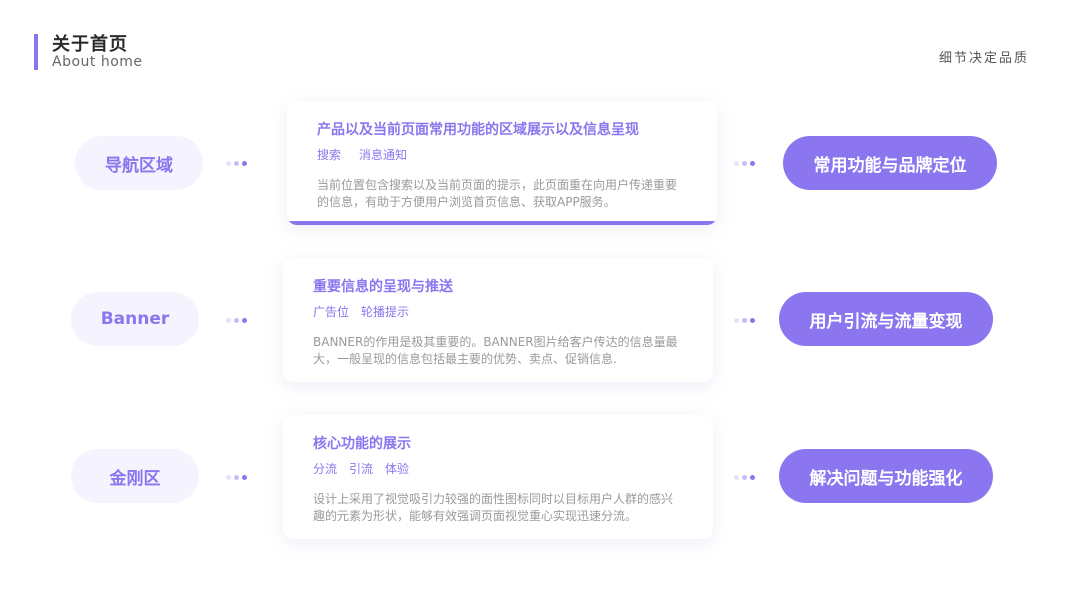 This screenshot has width=1067, height=600. I want to click on card-title: 核心功能的展示, so click(362, 444).